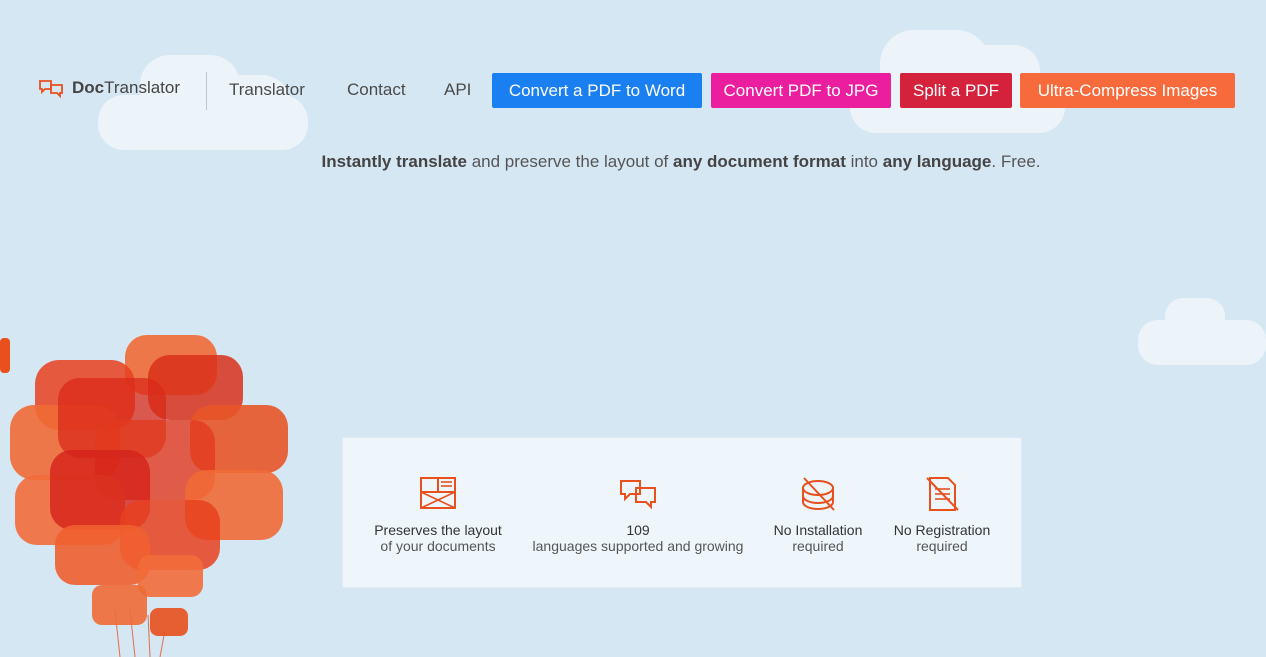 Image resolution: width=1266 pixels, height=657 pixels. Describe the element at coordinates (438, 514) in the screenshot. I see `feature-preserves-layout: Preserves the layout of your documents` at that location.